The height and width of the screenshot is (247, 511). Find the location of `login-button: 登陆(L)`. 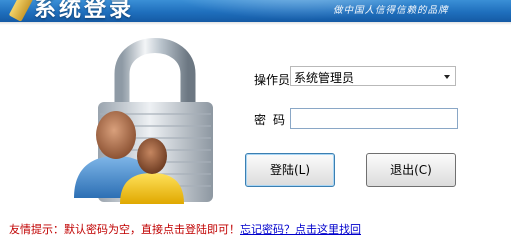

login-button: 登陆(L) is located at coordinates (290, 170).